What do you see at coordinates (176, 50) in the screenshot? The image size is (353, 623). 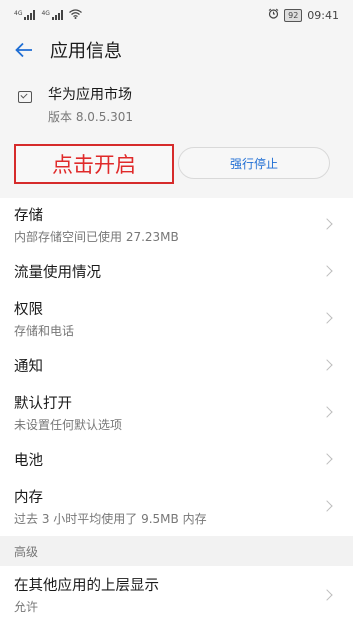 I see `top-bar: 应用信息` at bounding box center [176, 50].